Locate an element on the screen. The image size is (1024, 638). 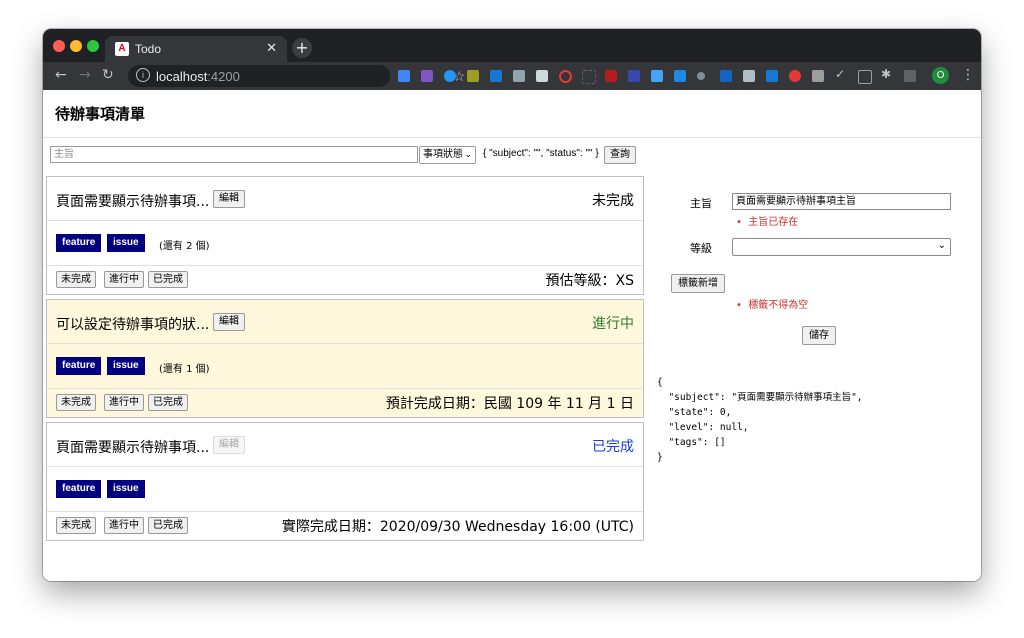
level-label: 等級 is located at coordinates (701, 248).